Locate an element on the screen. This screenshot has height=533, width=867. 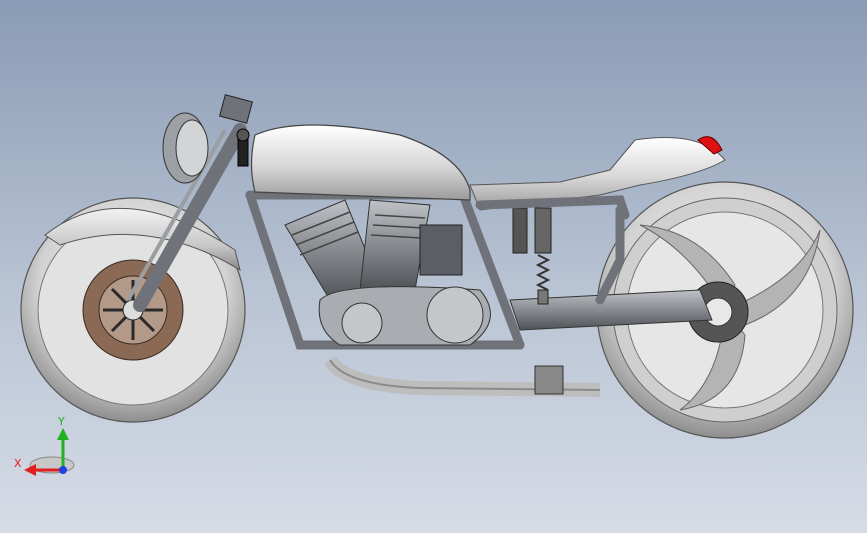
engine is located at coordinates (387, 272).